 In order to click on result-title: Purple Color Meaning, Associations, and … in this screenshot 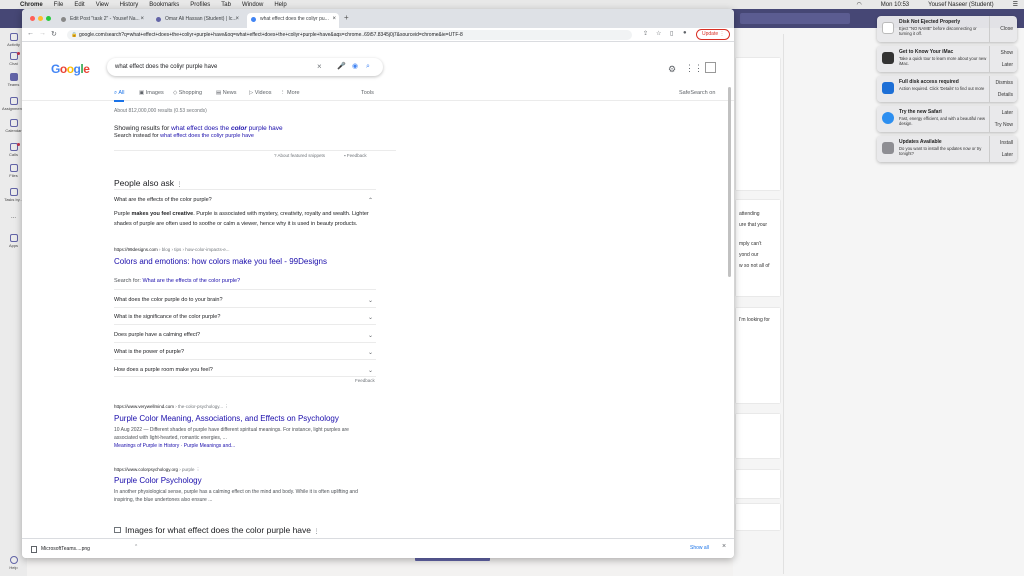, I will do `click(226, 418)`.